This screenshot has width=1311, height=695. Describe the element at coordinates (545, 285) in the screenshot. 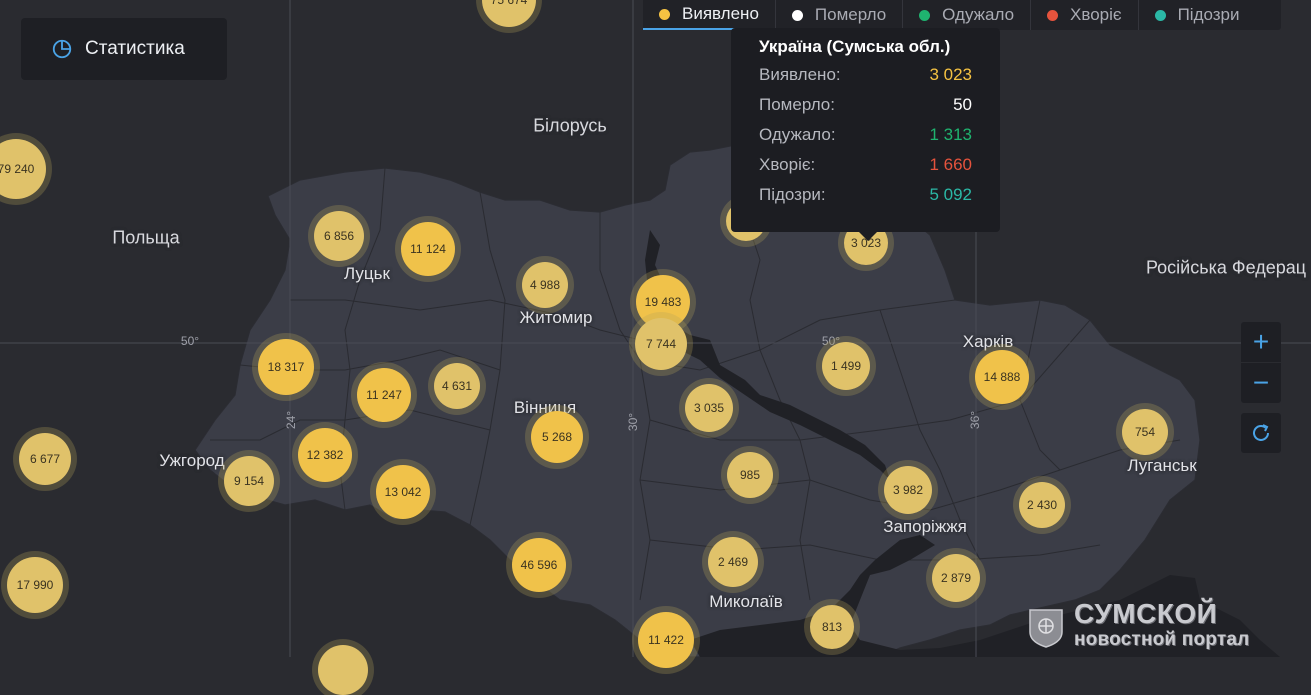

I see `case-cluster-marker: 4 988` at that location.